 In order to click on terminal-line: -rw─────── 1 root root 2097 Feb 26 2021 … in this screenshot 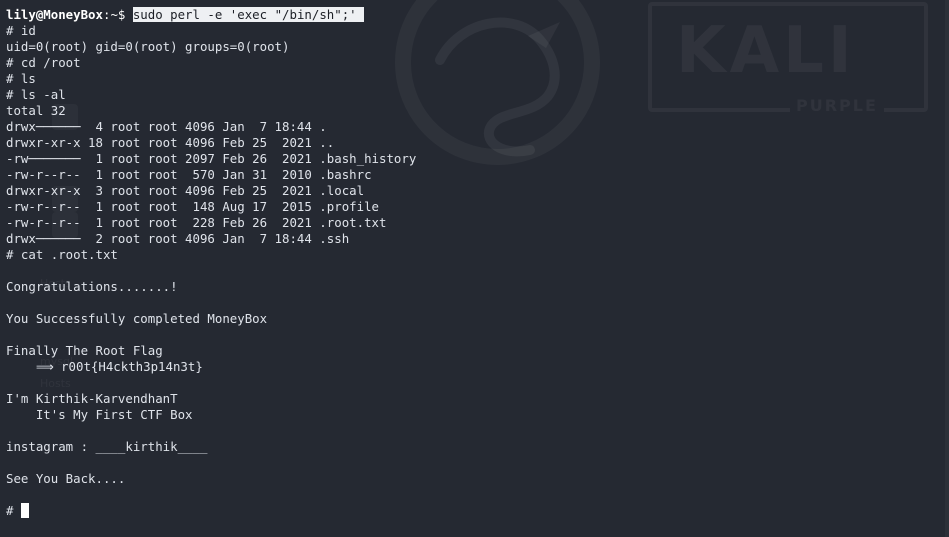, I will do `click(211, 158)`.